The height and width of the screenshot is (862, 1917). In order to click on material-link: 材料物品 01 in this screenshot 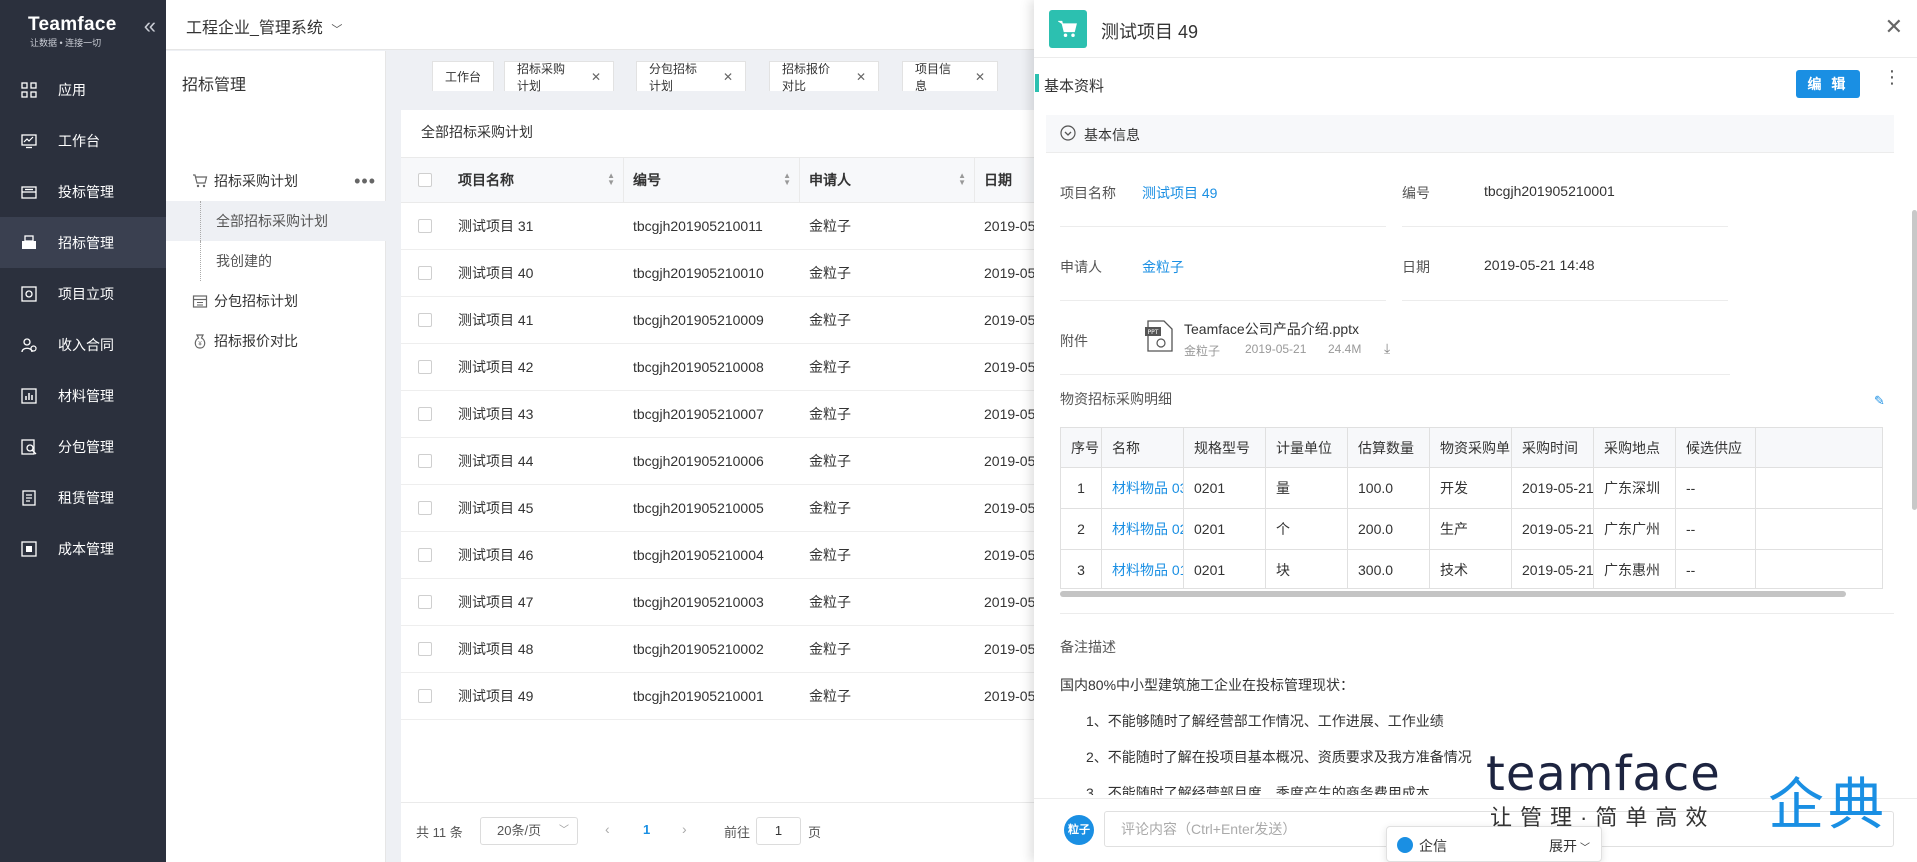, I will do `click(1143, 569)`.